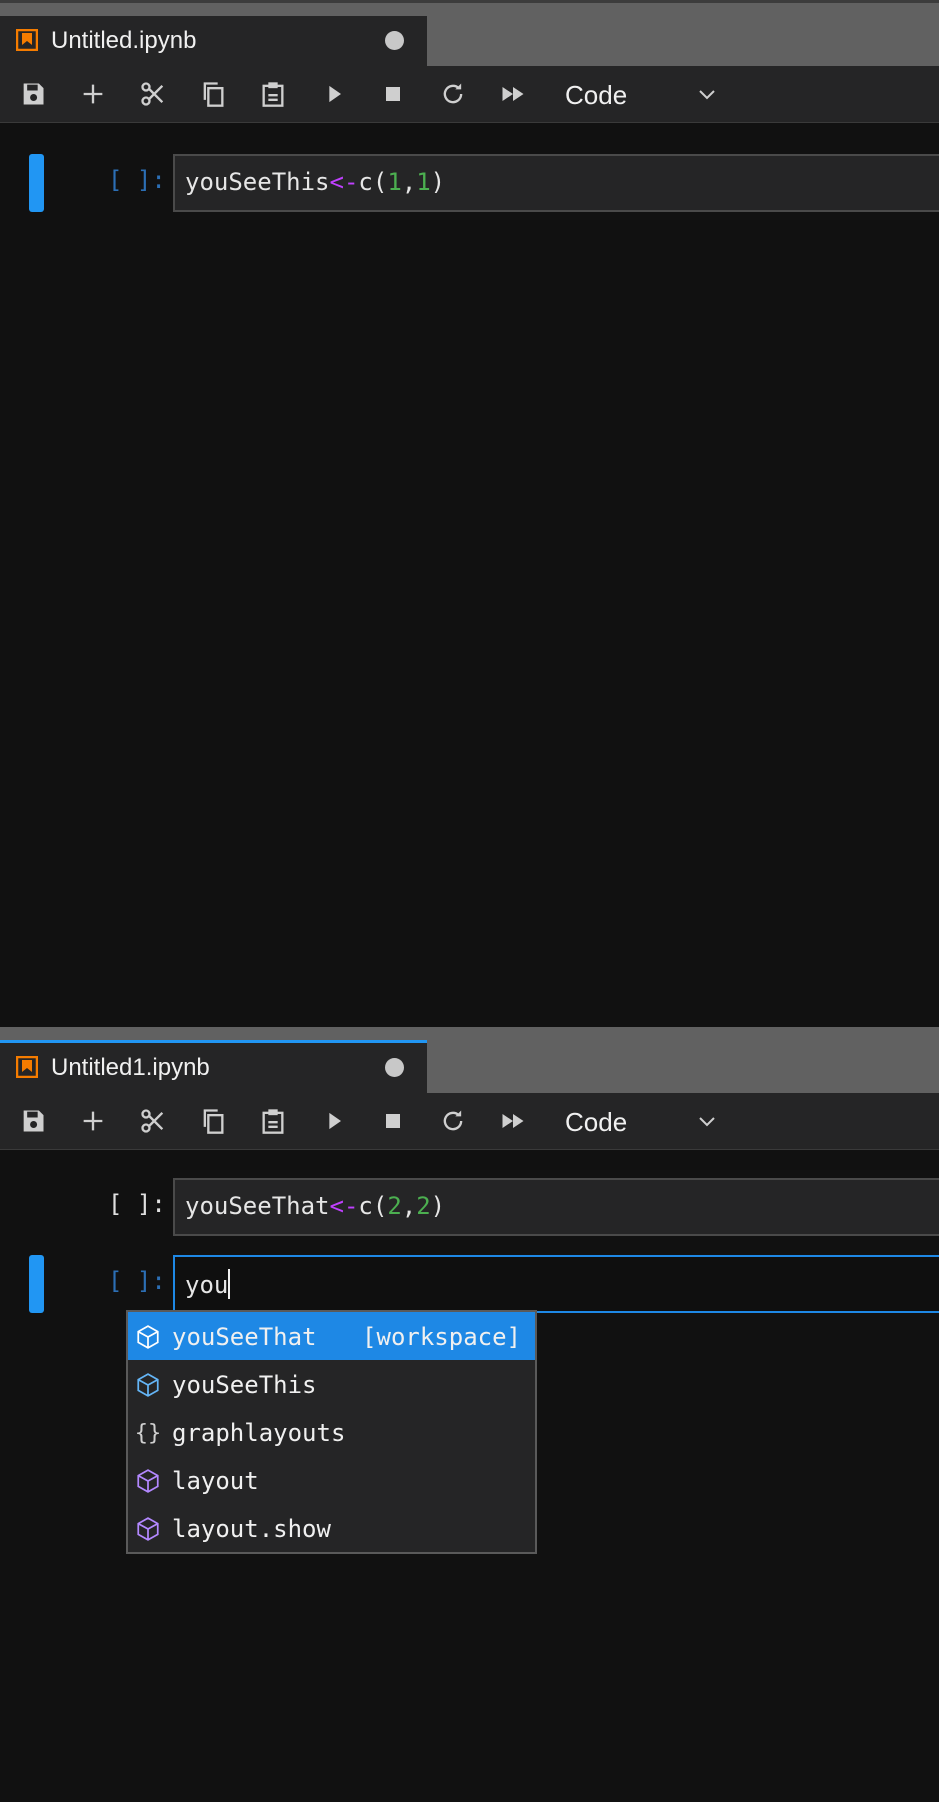  What do you see at coordinates (331, 1336) in the screenshot?
I see `completion-item: youSeeThat [workspace]` at bounding box center [331, 1336].